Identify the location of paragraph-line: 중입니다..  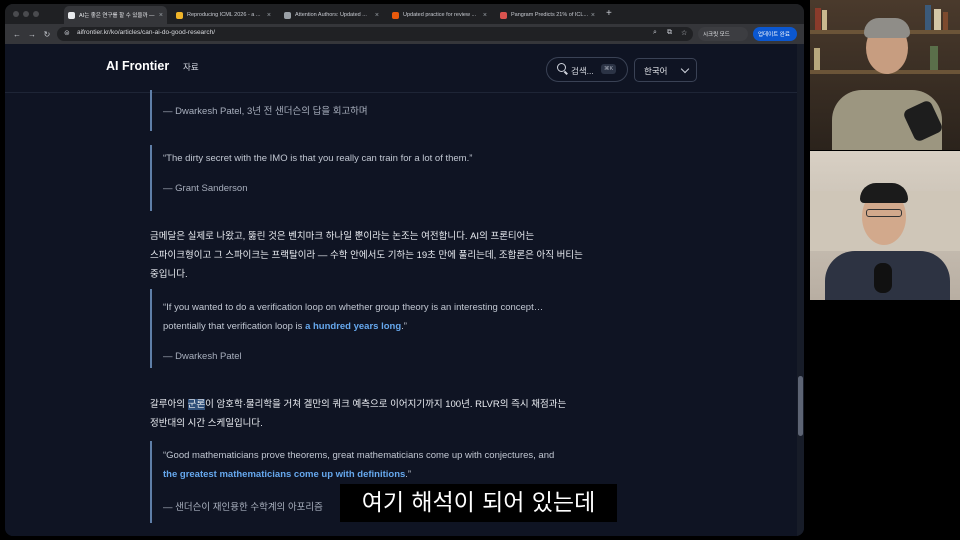
(169, 274).